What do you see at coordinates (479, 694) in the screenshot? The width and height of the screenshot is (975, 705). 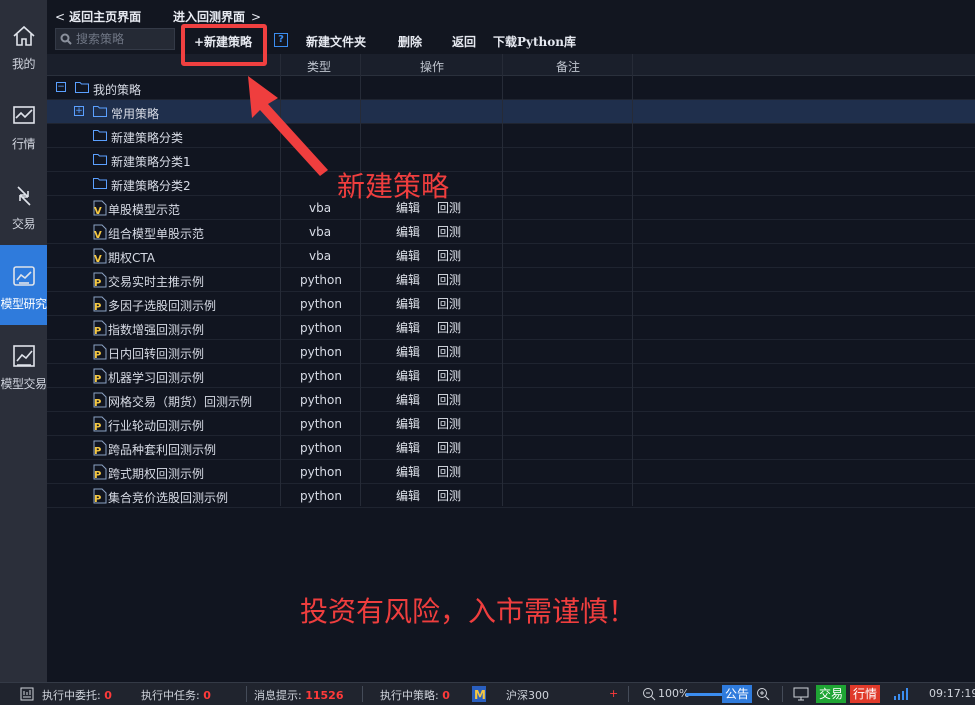 I see `m-logo-icon: M` at bounding box center [479, 694].